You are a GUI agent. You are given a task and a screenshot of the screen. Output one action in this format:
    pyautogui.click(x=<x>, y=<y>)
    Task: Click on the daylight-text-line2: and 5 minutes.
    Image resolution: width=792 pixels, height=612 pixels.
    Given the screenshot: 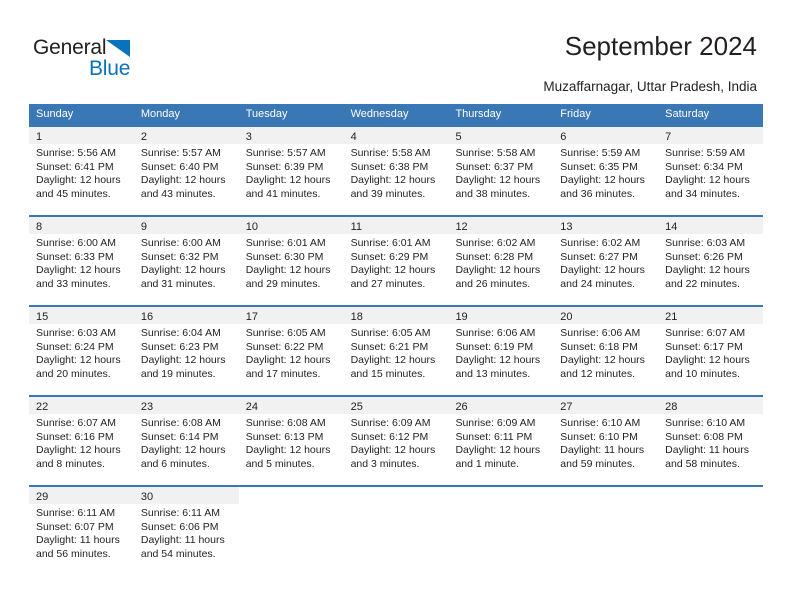 What is the action you would take?
    pyautogui.click(x=280, y=463)
    